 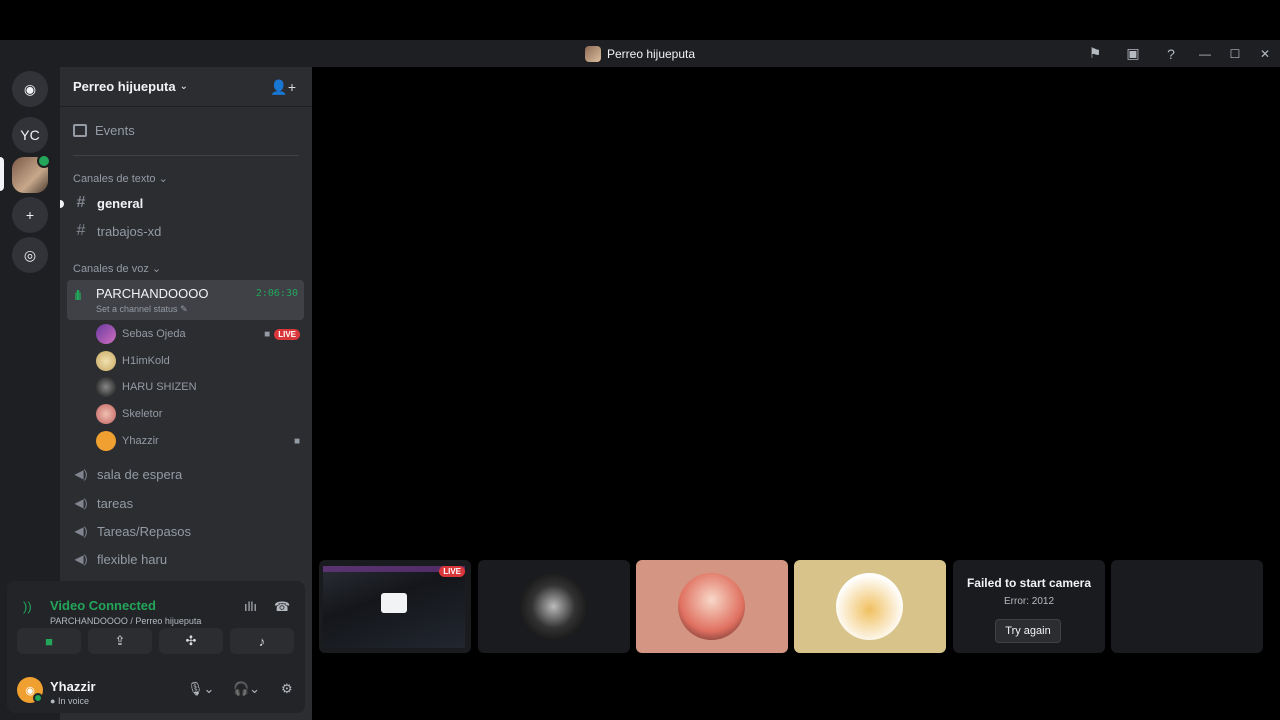 I want to click on server-header: Perreo hijueputa ⌄ 👤+, so click(x=186, y=87).